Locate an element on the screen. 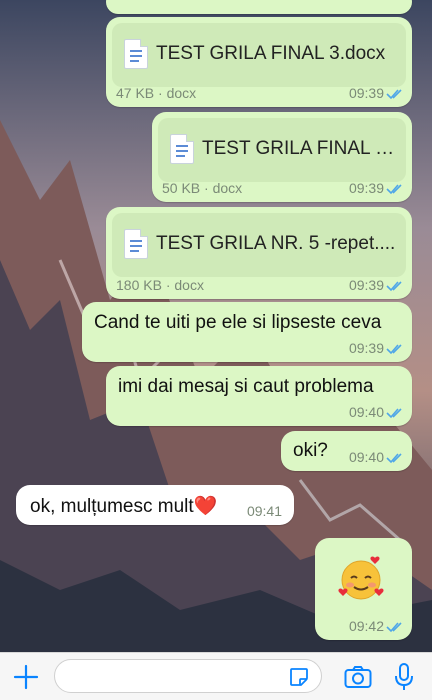  message-bubble: imi dai mesaj si caut problema 09:40 is located at coordinates (259, 396).